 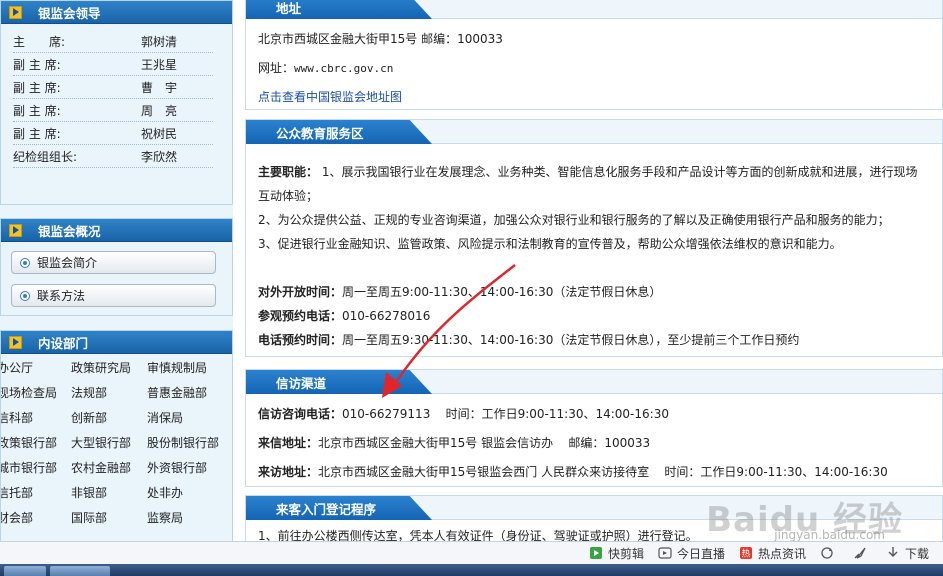 I want to click on dept-row: 财会部 国际部 监察局, so click(x=116, y=517).